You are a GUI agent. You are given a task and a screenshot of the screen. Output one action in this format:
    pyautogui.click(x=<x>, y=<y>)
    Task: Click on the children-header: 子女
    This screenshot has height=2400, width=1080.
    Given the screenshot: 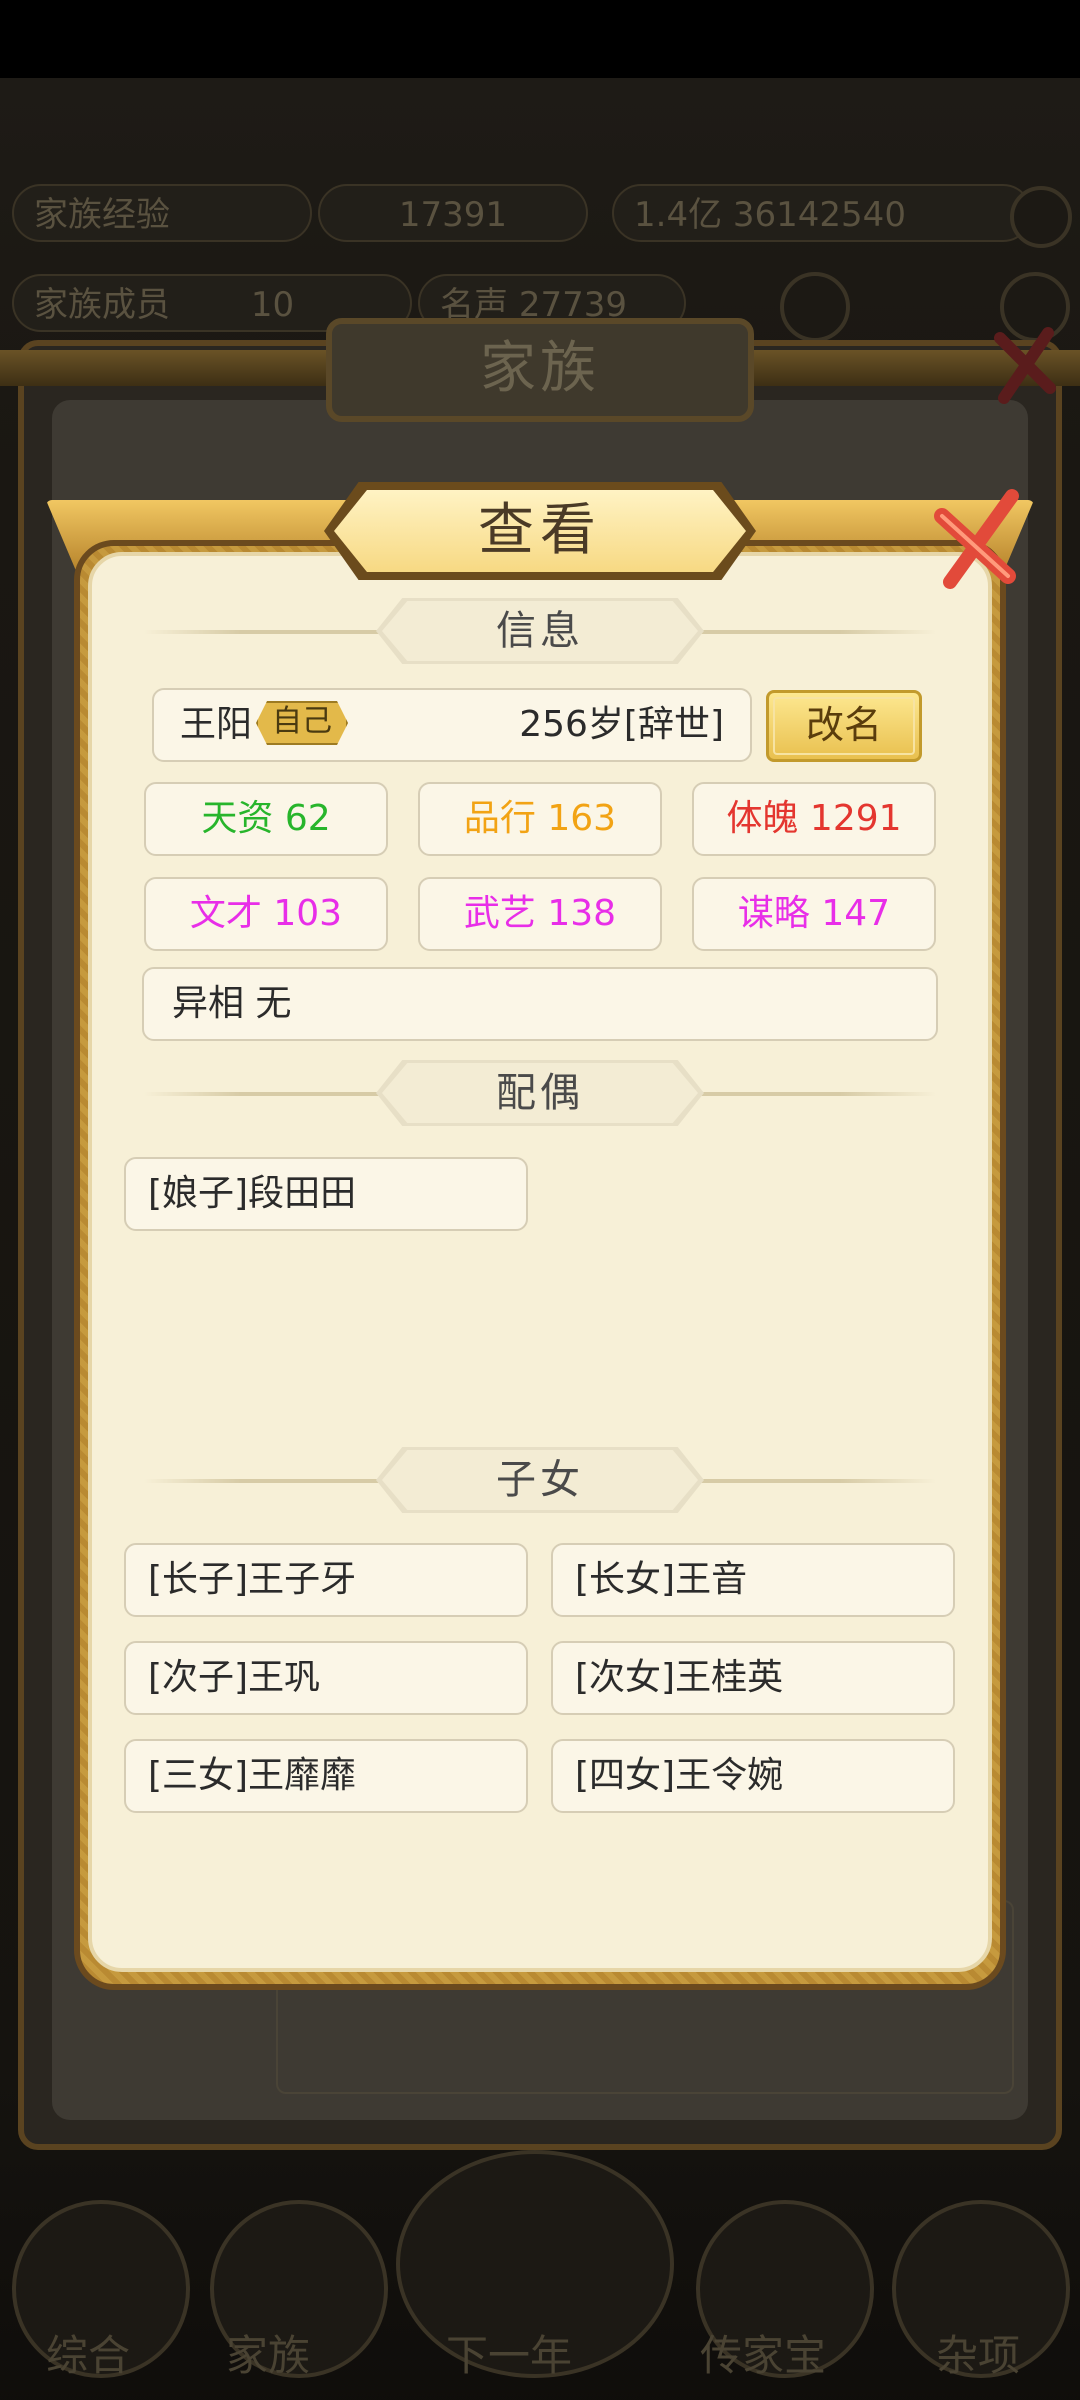 What is the action you would take?
    pyautogui.click(x=540, y=1480)
    